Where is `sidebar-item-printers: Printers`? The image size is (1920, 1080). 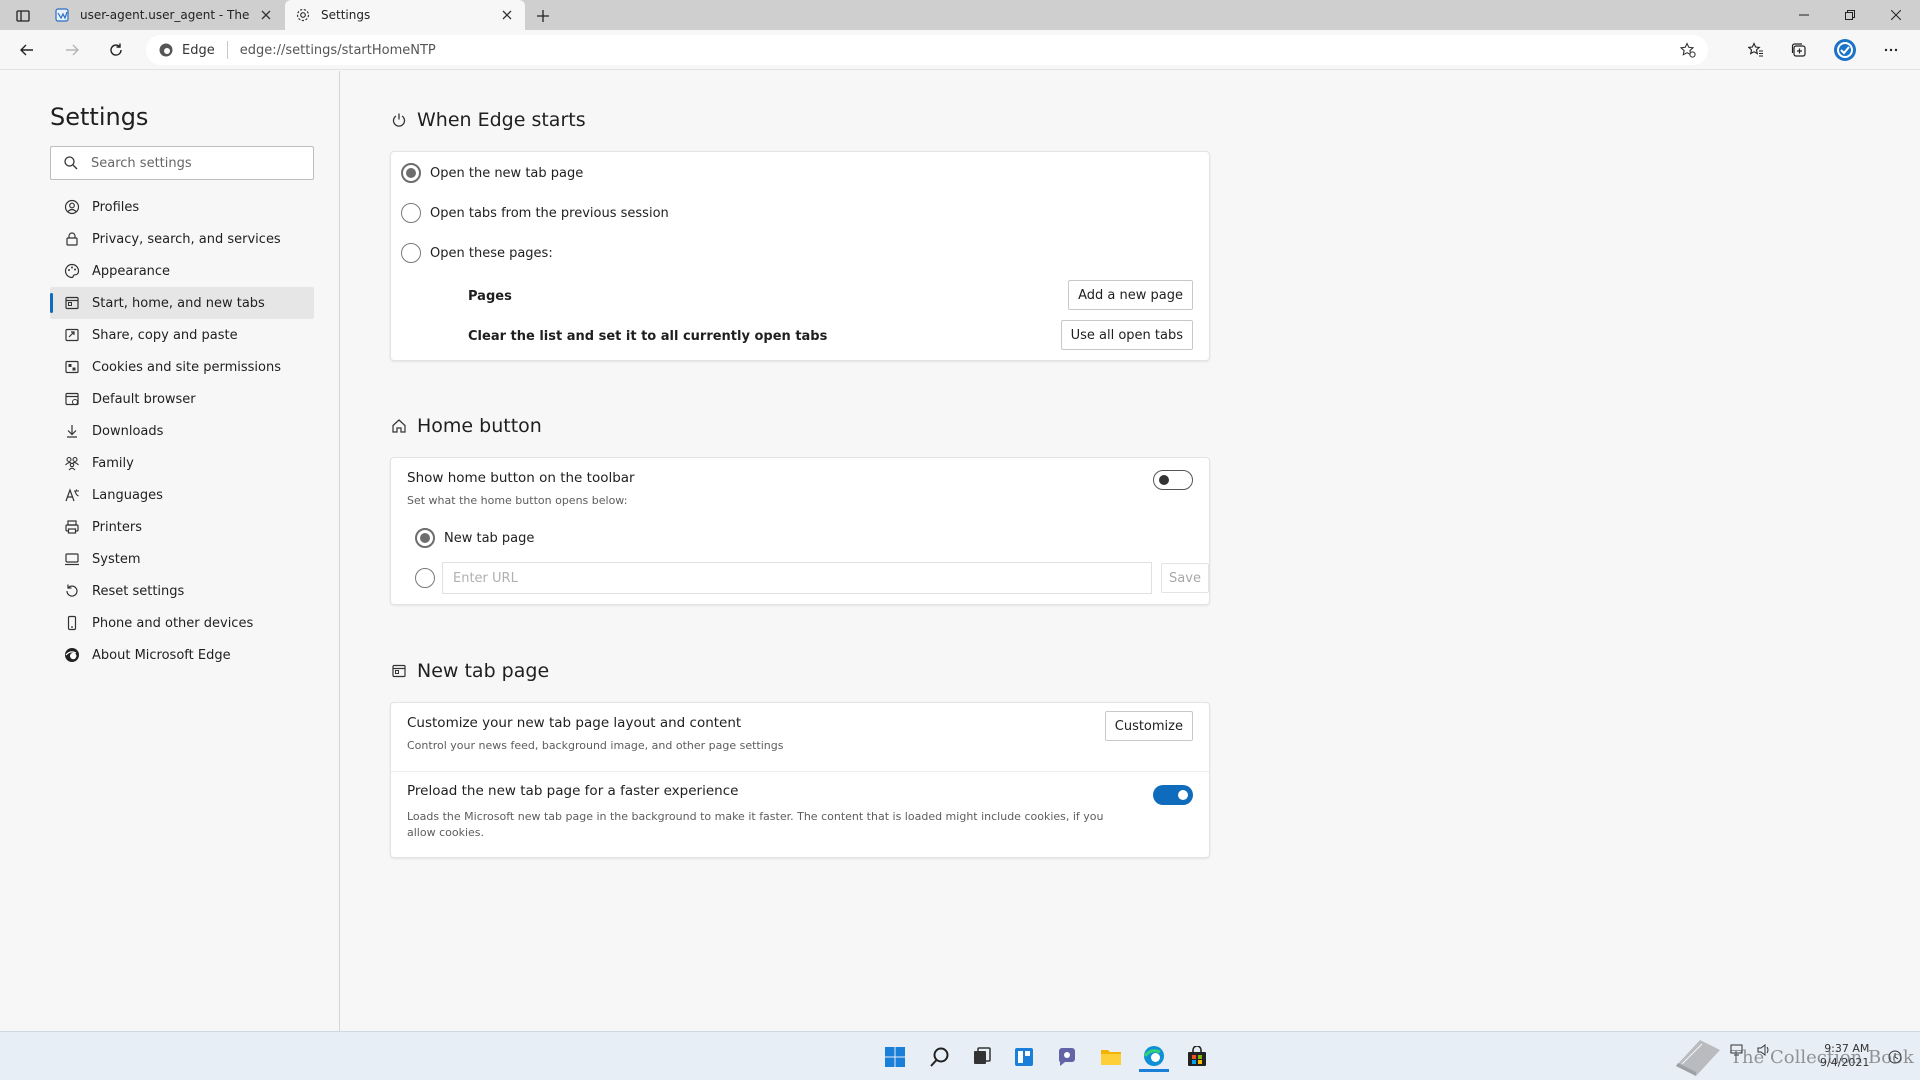
sidebar-item-printers: Printers is located at coordinates (182, 527).